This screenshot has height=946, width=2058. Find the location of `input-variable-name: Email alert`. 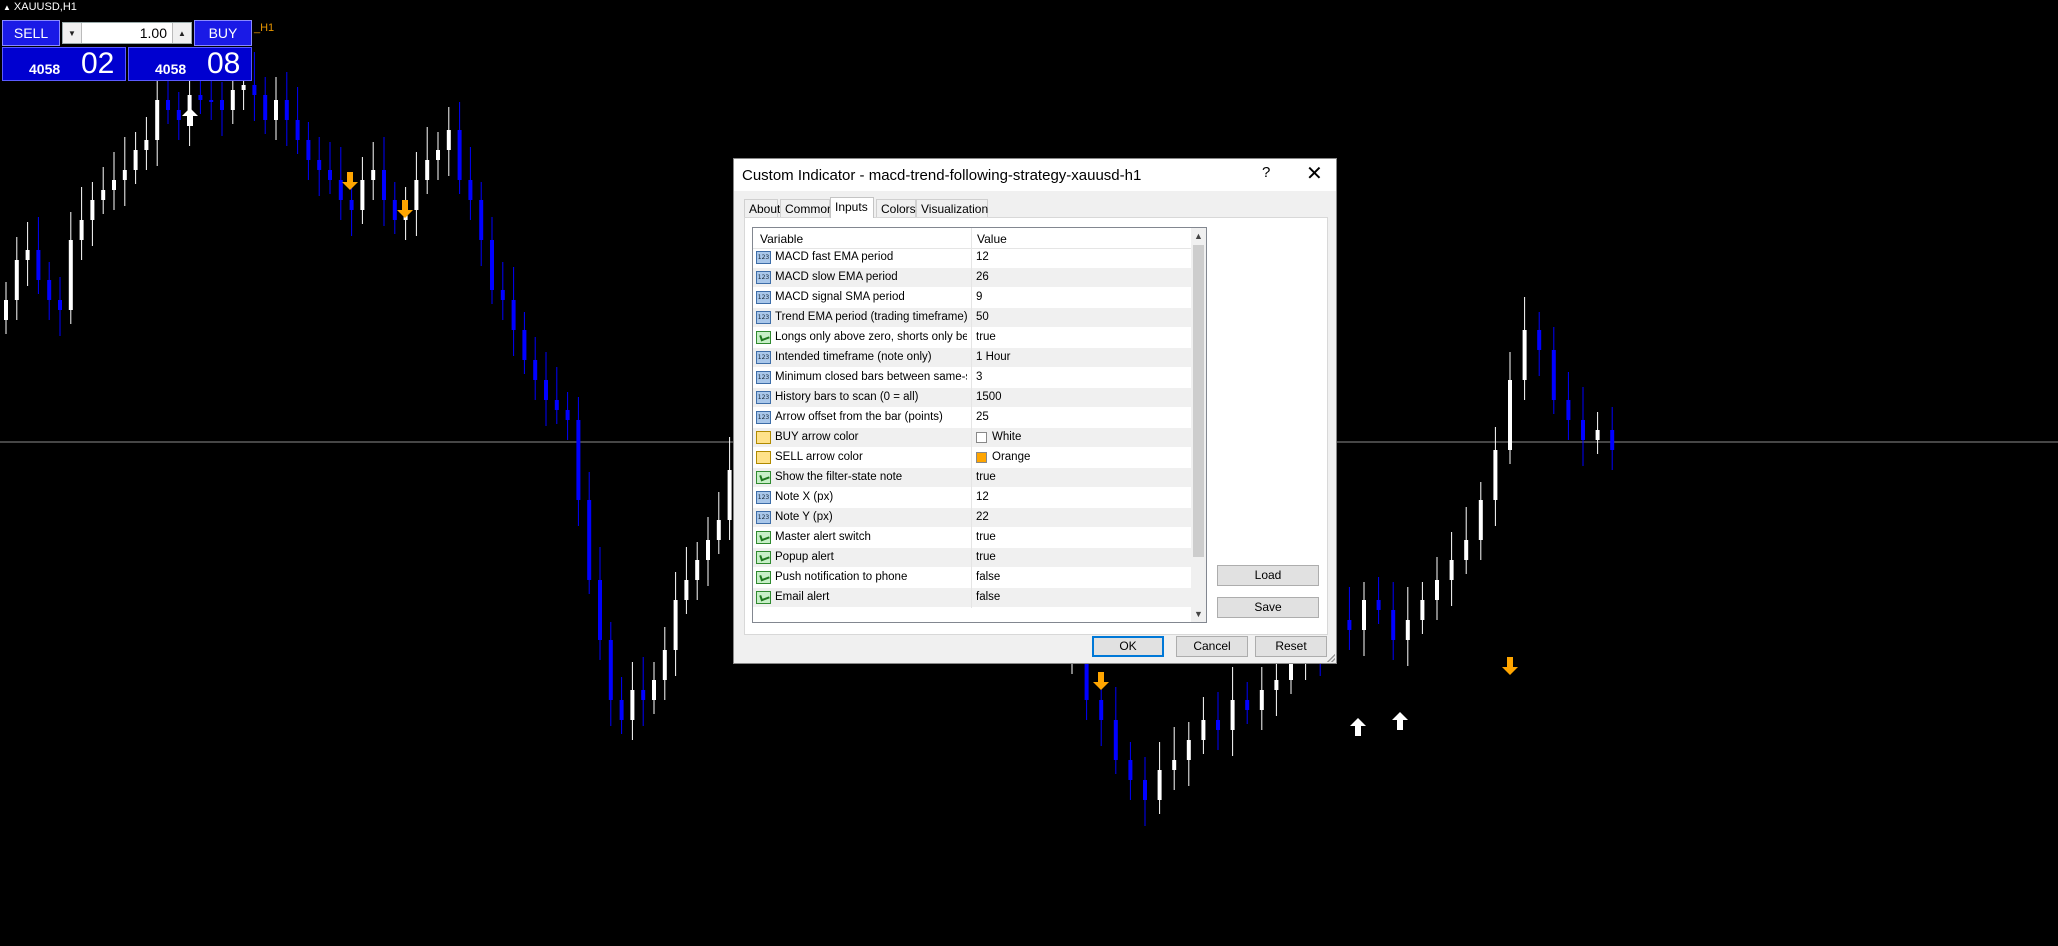

input-variable-name: Email alert is located at coordinates (802, 597).